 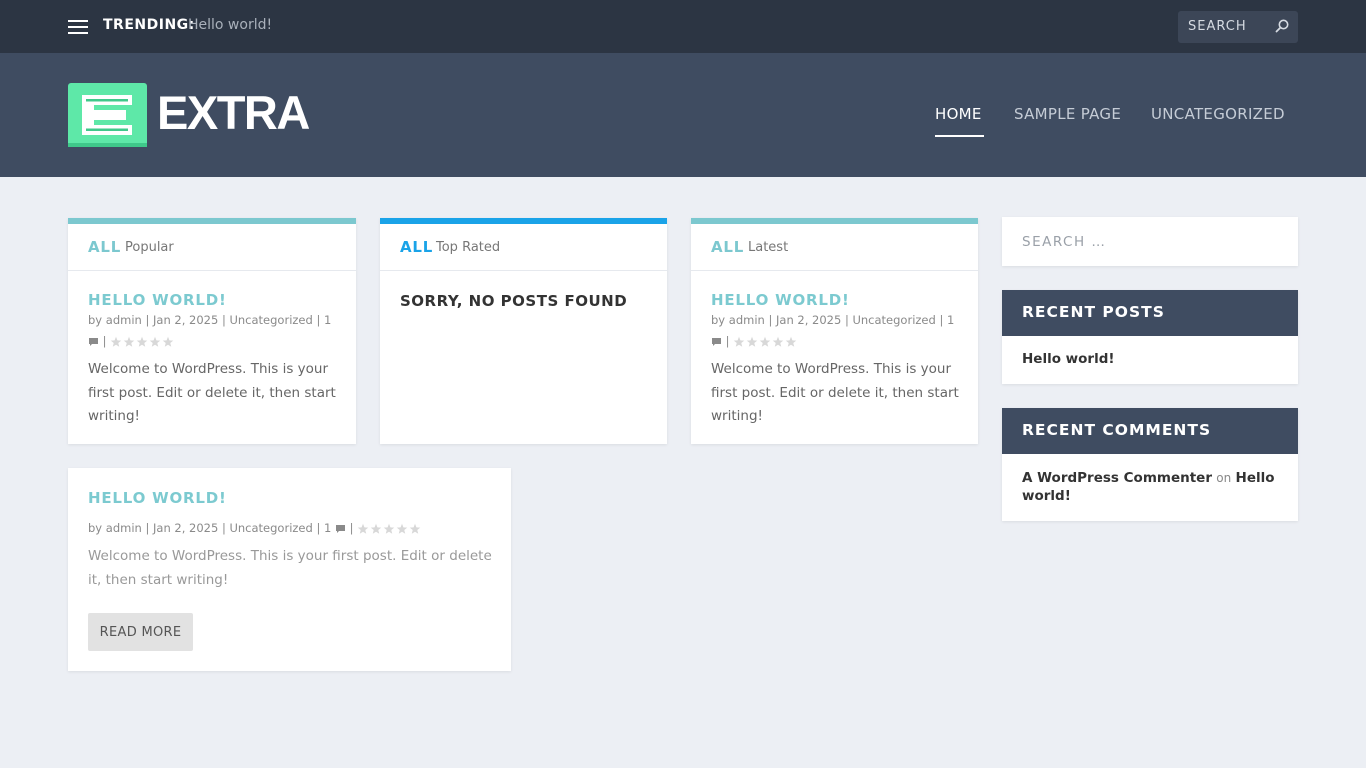 What do you see at coordinates (149, 25) in the screenshot?
I see `trending-label: TRENDING:` at bounding box center [149, 25].